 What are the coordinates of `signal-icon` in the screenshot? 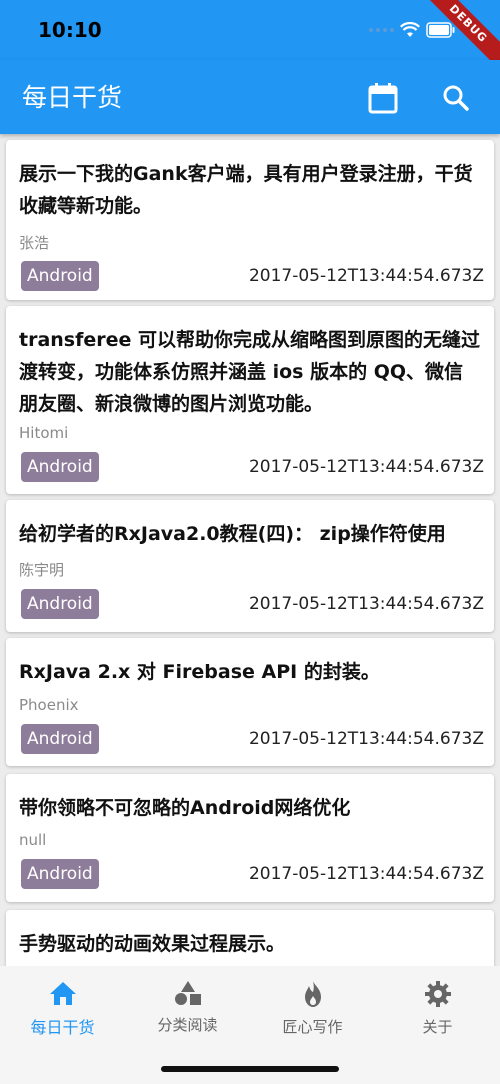 It's located at (381, 30).